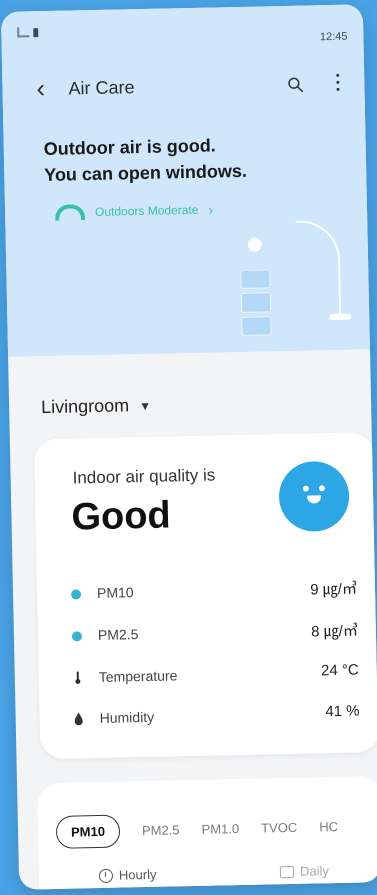 This screenshot has width=377, height=895. What do you see at coordinates (78, 719) in the screenshot?
I see `droplet-icon` at bounding box center [78, 719].